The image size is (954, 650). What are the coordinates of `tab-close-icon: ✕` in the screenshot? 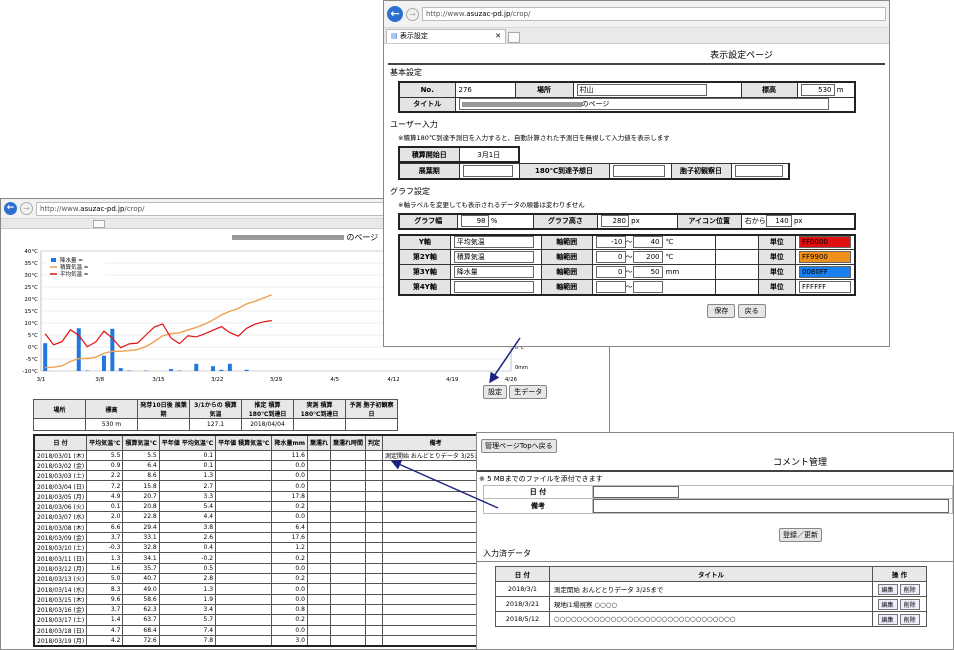 It's located at (498, 36).